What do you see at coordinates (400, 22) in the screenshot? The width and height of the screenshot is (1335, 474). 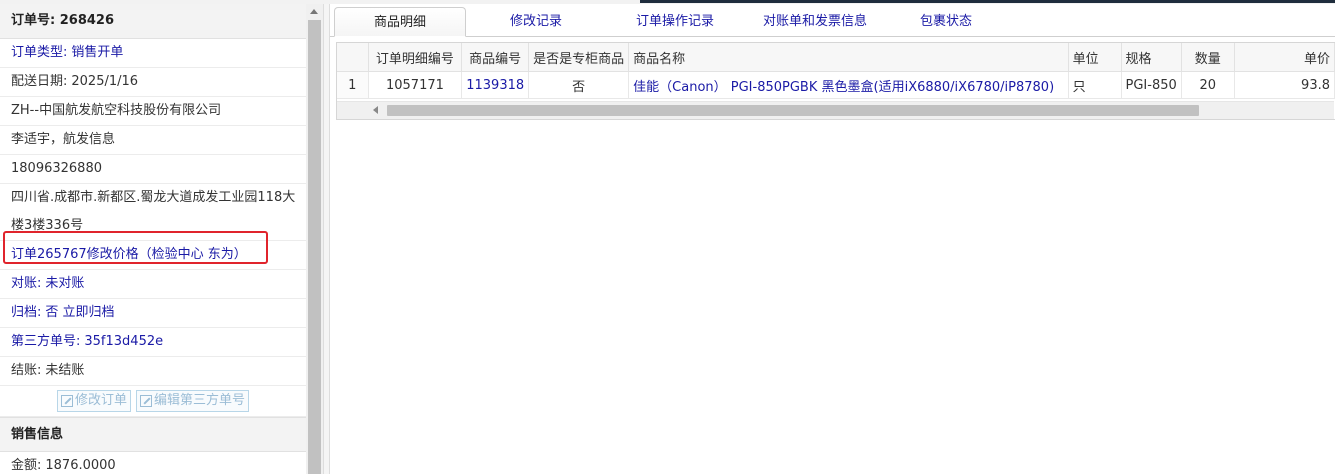 I see `tab-product-details: 商品明细` at bounding box center [400, 22].